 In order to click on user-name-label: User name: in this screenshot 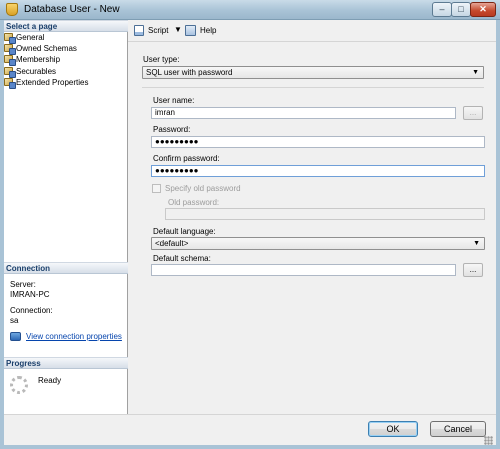, I will do `click(174, 100)`.